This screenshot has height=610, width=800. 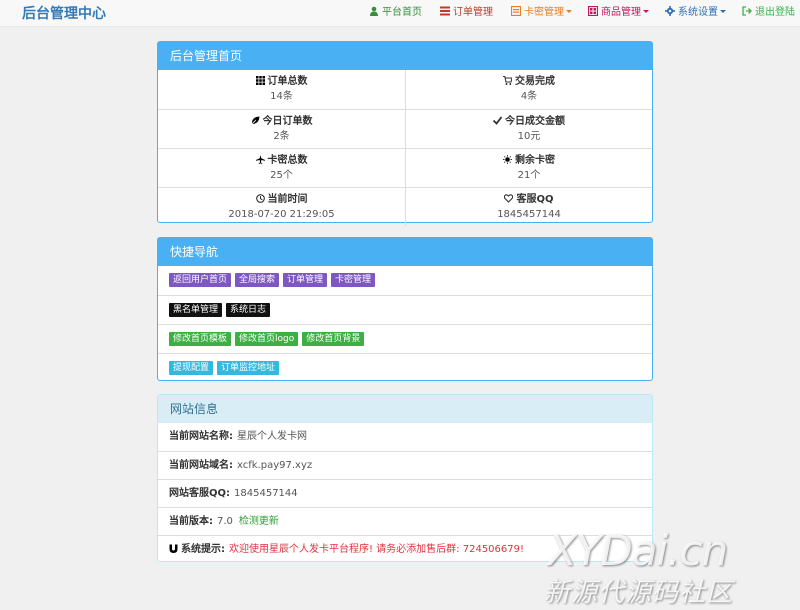 I want to click on stat-value: 4条, so click(x=529, y=96).